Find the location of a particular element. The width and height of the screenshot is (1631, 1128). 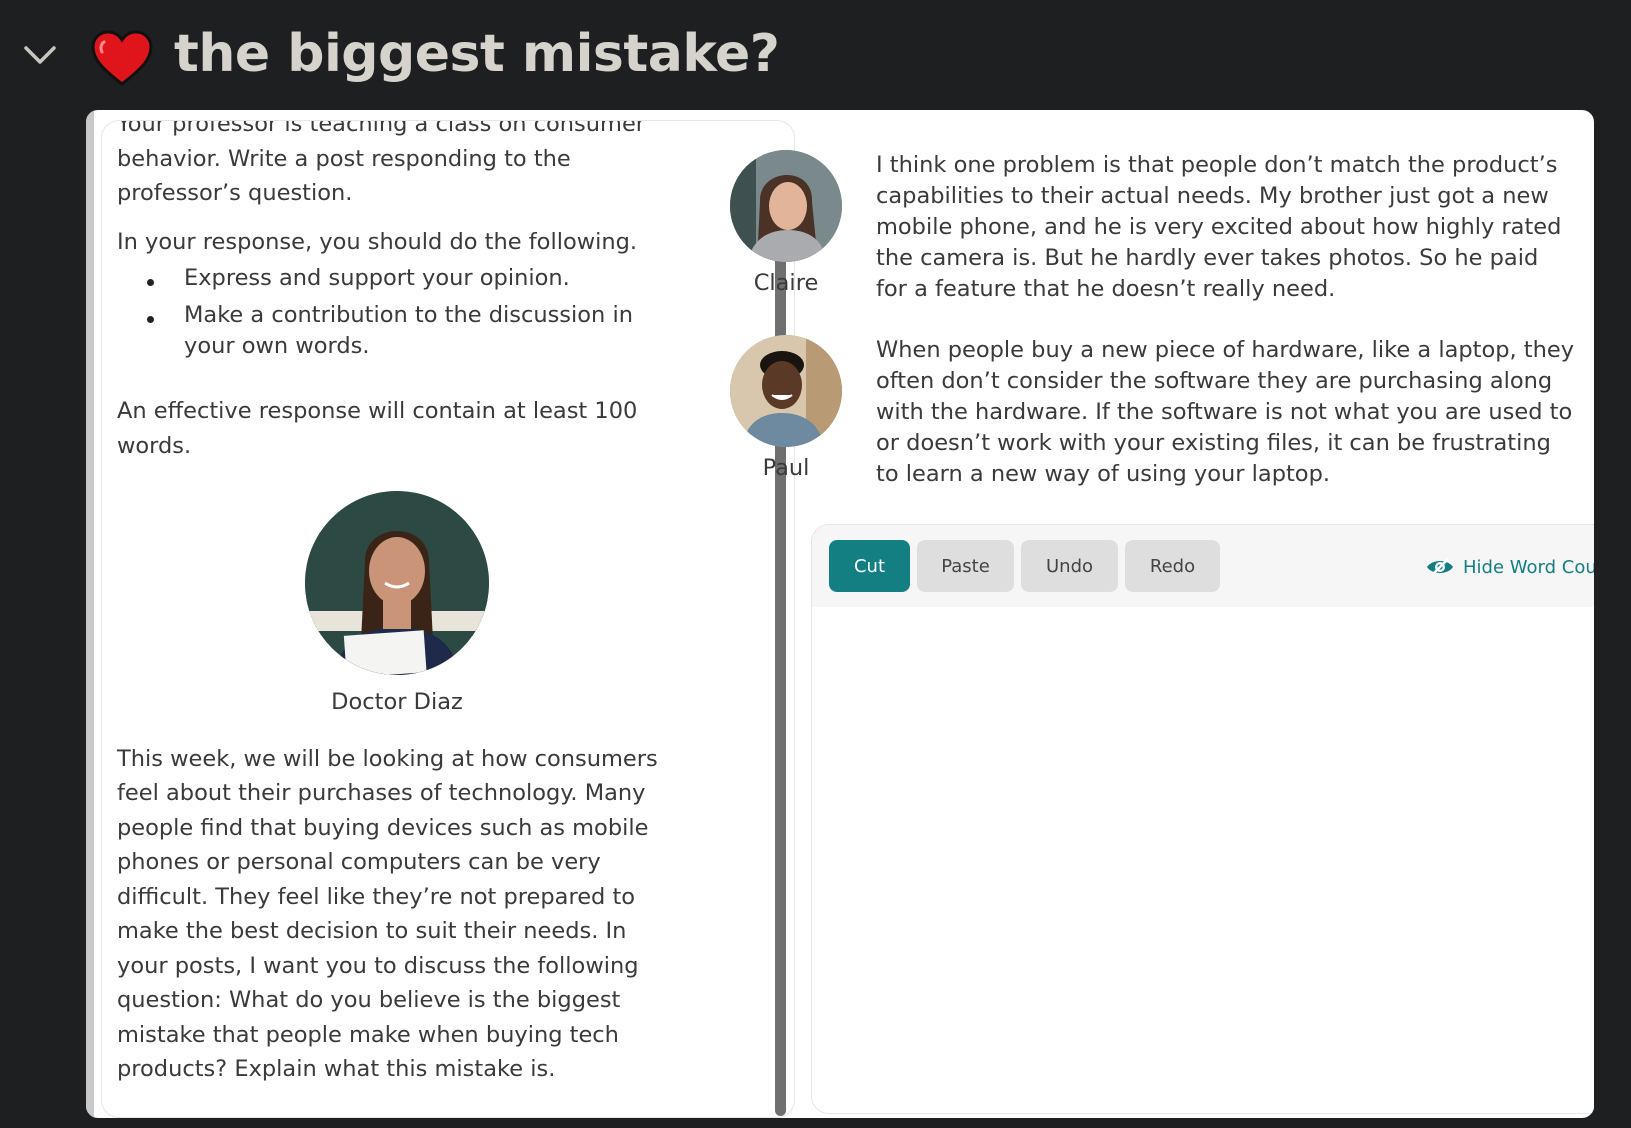

eye-icon is located at coordinates (1440, 567).